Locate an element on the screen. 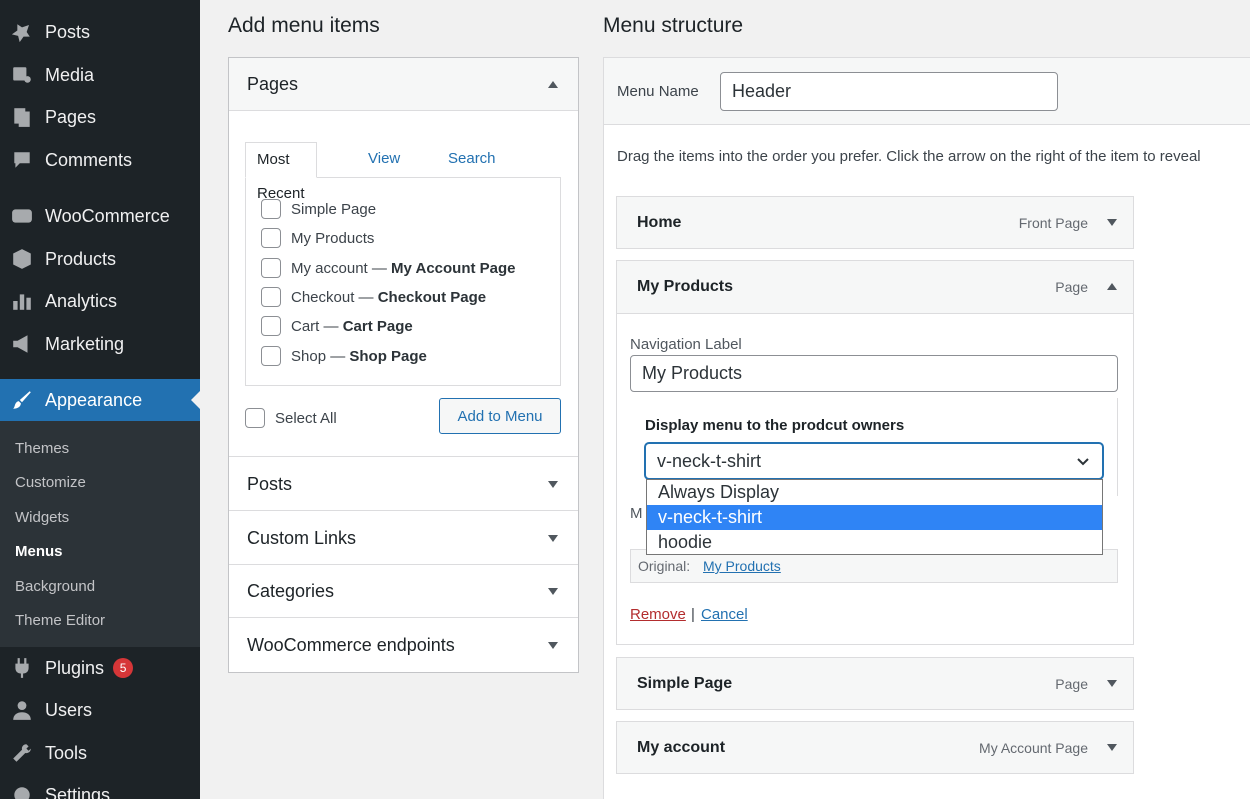  menu-structure-heading: Menu structure is located at coordinates (673, 25).